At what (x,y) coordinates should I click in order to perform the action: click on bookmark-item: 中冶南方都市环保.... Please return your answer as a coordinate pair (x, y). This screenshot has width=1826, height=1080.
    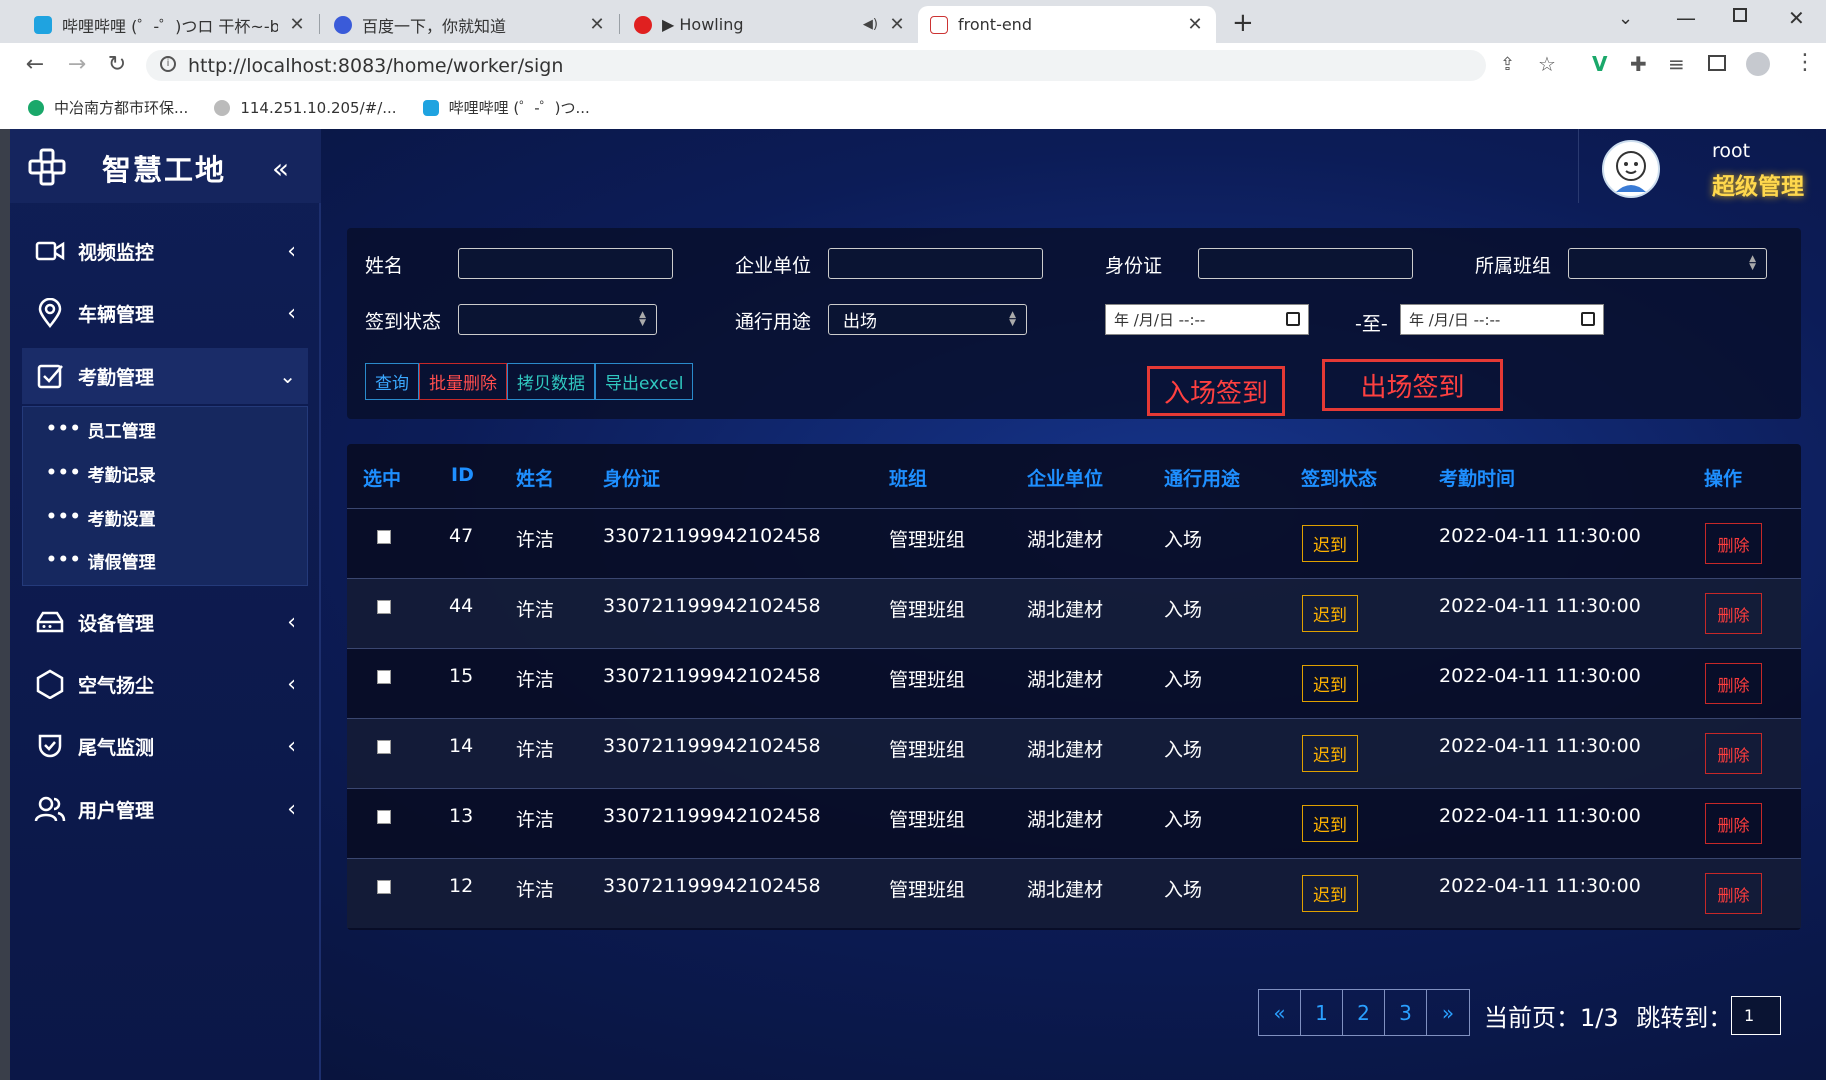
    Looking at the image, I should click on (108, 107).